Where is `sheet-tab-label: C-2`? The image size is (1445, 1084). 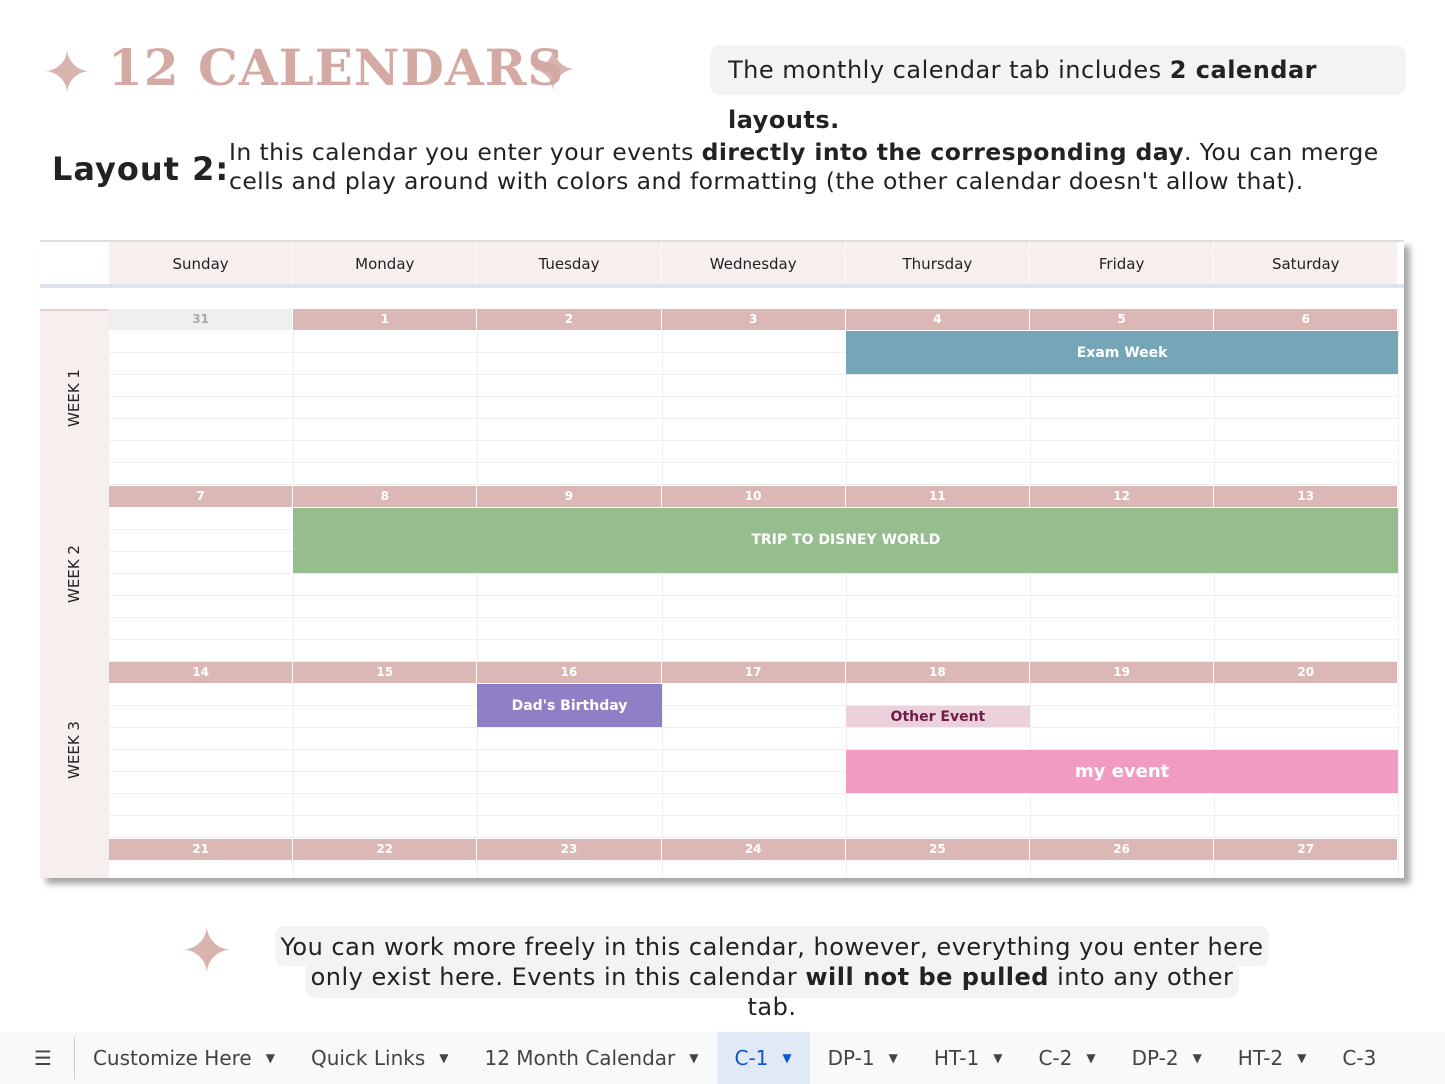
sheet-tab-label: C-2 is located at coordinates (1055, 1058).